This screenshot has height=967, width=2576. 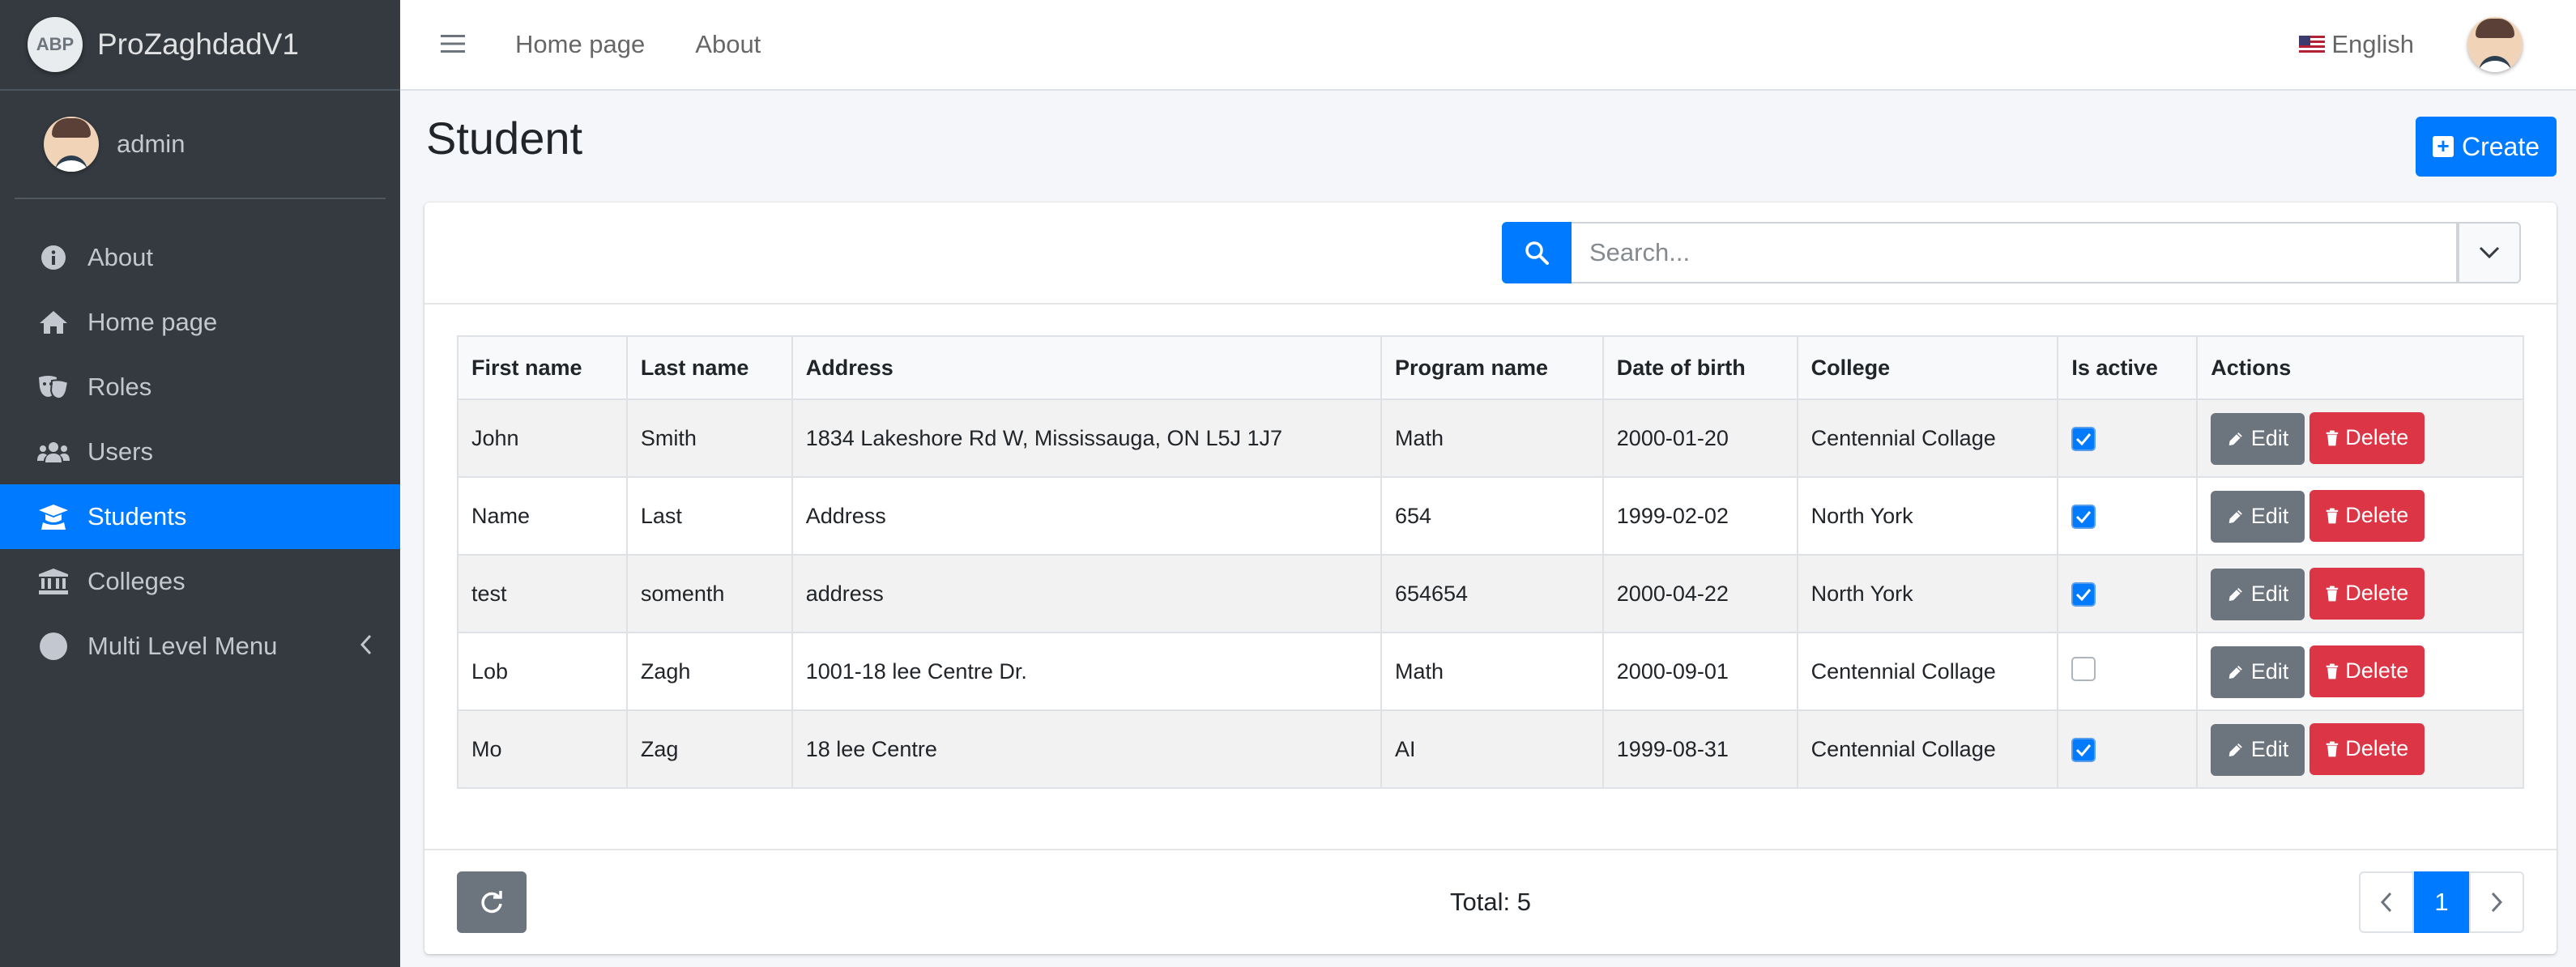 I want to click on sidebar-item-students: Students, so click(x=200, y=516).